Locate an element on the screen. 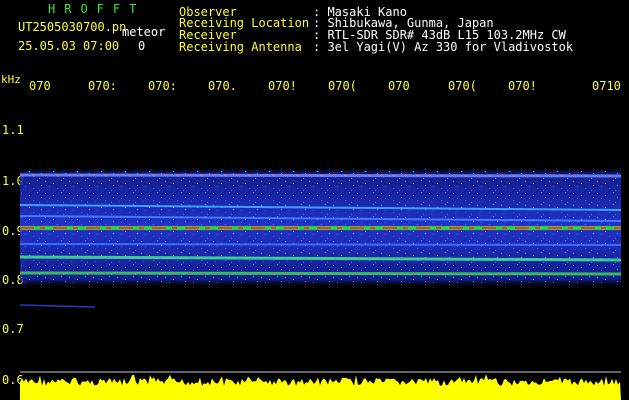 The width and height of the screenshot is (629, 400). amplitude-trace is located at coordinates (320, 387).